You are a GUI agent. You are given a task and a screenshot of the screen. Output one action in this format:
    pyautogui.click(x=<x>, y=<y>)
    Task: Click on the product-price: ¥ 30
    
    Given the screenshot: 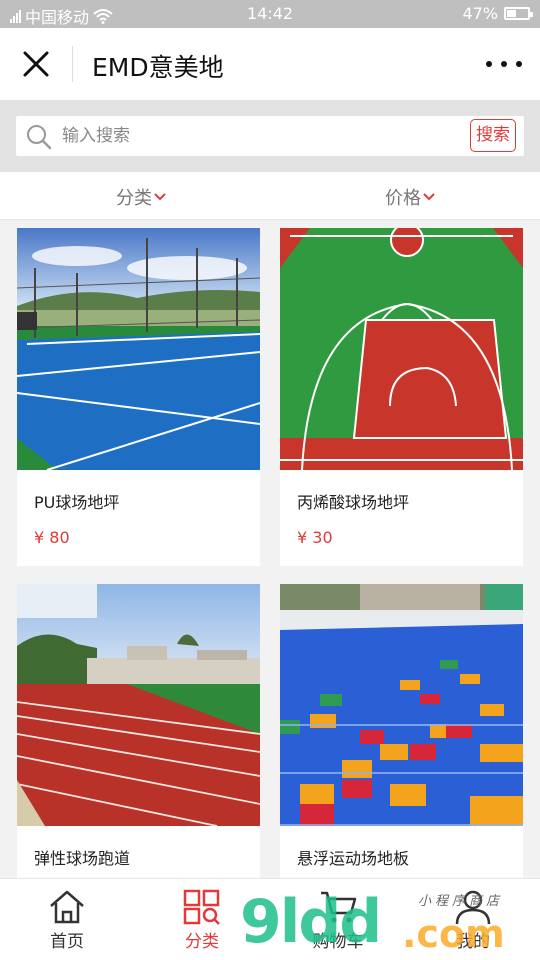 What is the action you would take?
    pyautogui.click(x=315, y=537)
    